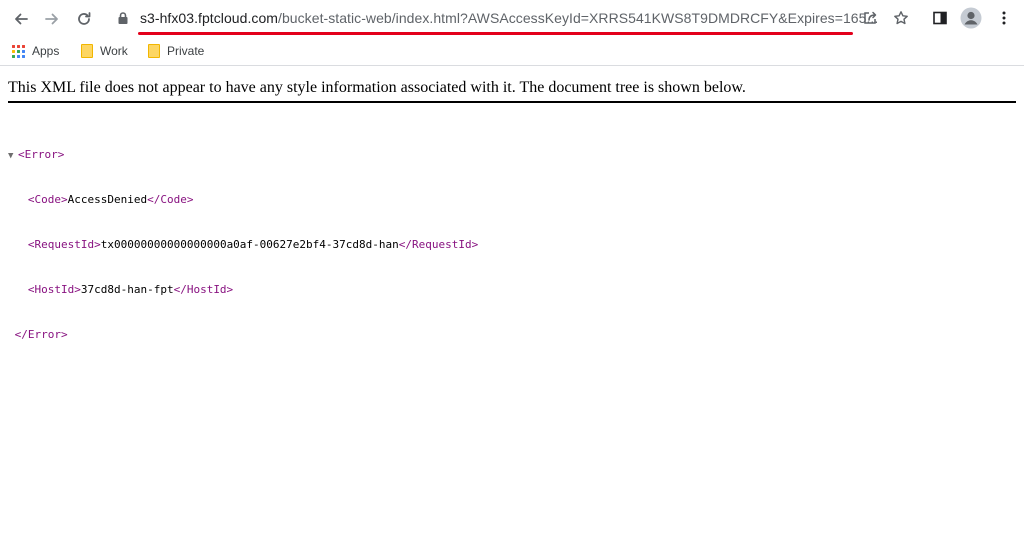 The height and width of the screenshot is (538, 1024). I want to click on code-value: AccessDenied, so click(107, 199).